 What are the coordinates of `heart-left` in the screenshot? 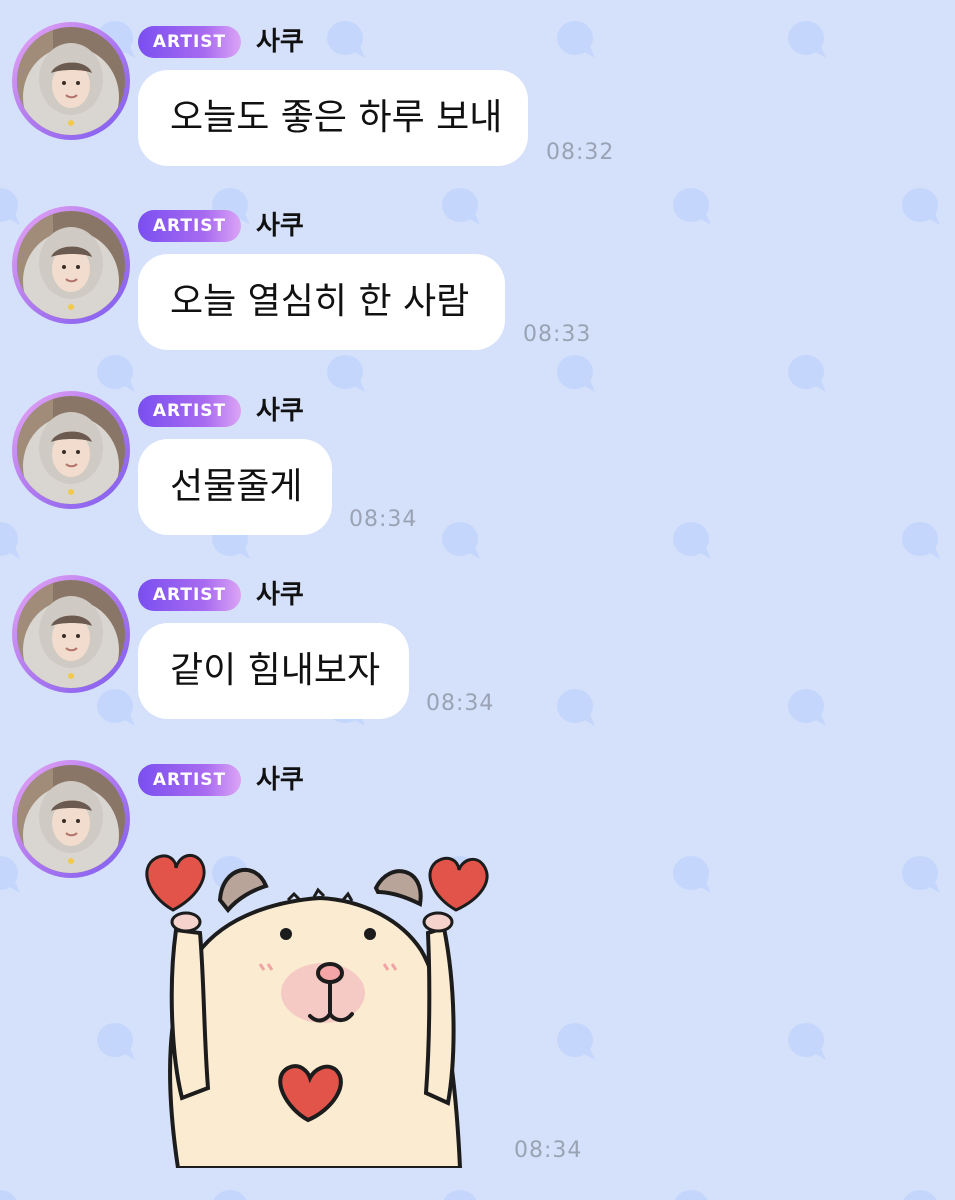 It's located at (175, 883).